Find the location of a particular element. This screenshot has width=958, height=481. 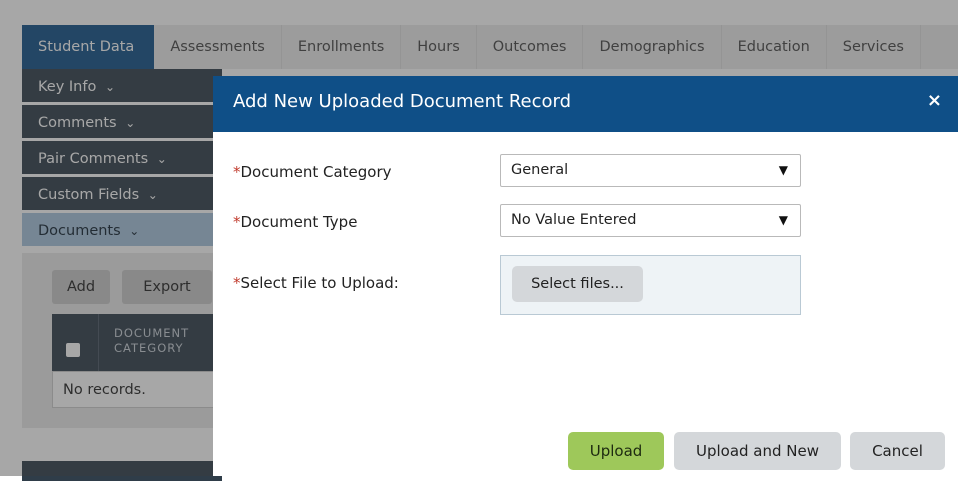

document-type-label: *Document Type is located at coordinates (295, 222).